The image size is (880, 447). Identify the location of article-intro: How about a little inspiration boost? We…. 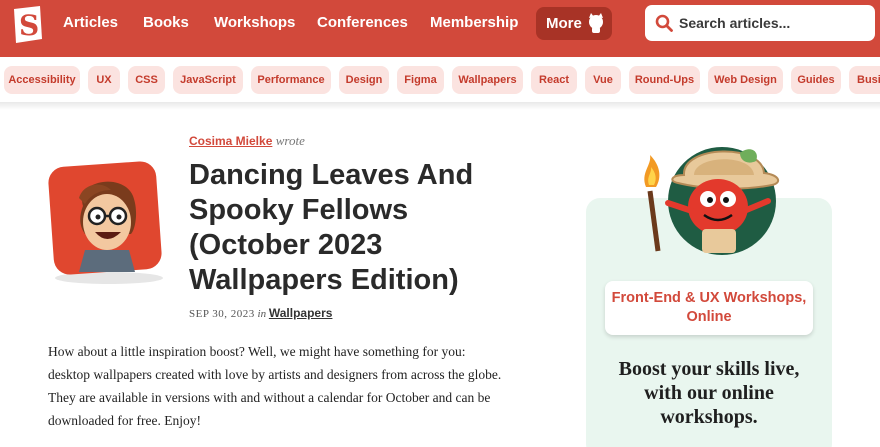
(275, 386).